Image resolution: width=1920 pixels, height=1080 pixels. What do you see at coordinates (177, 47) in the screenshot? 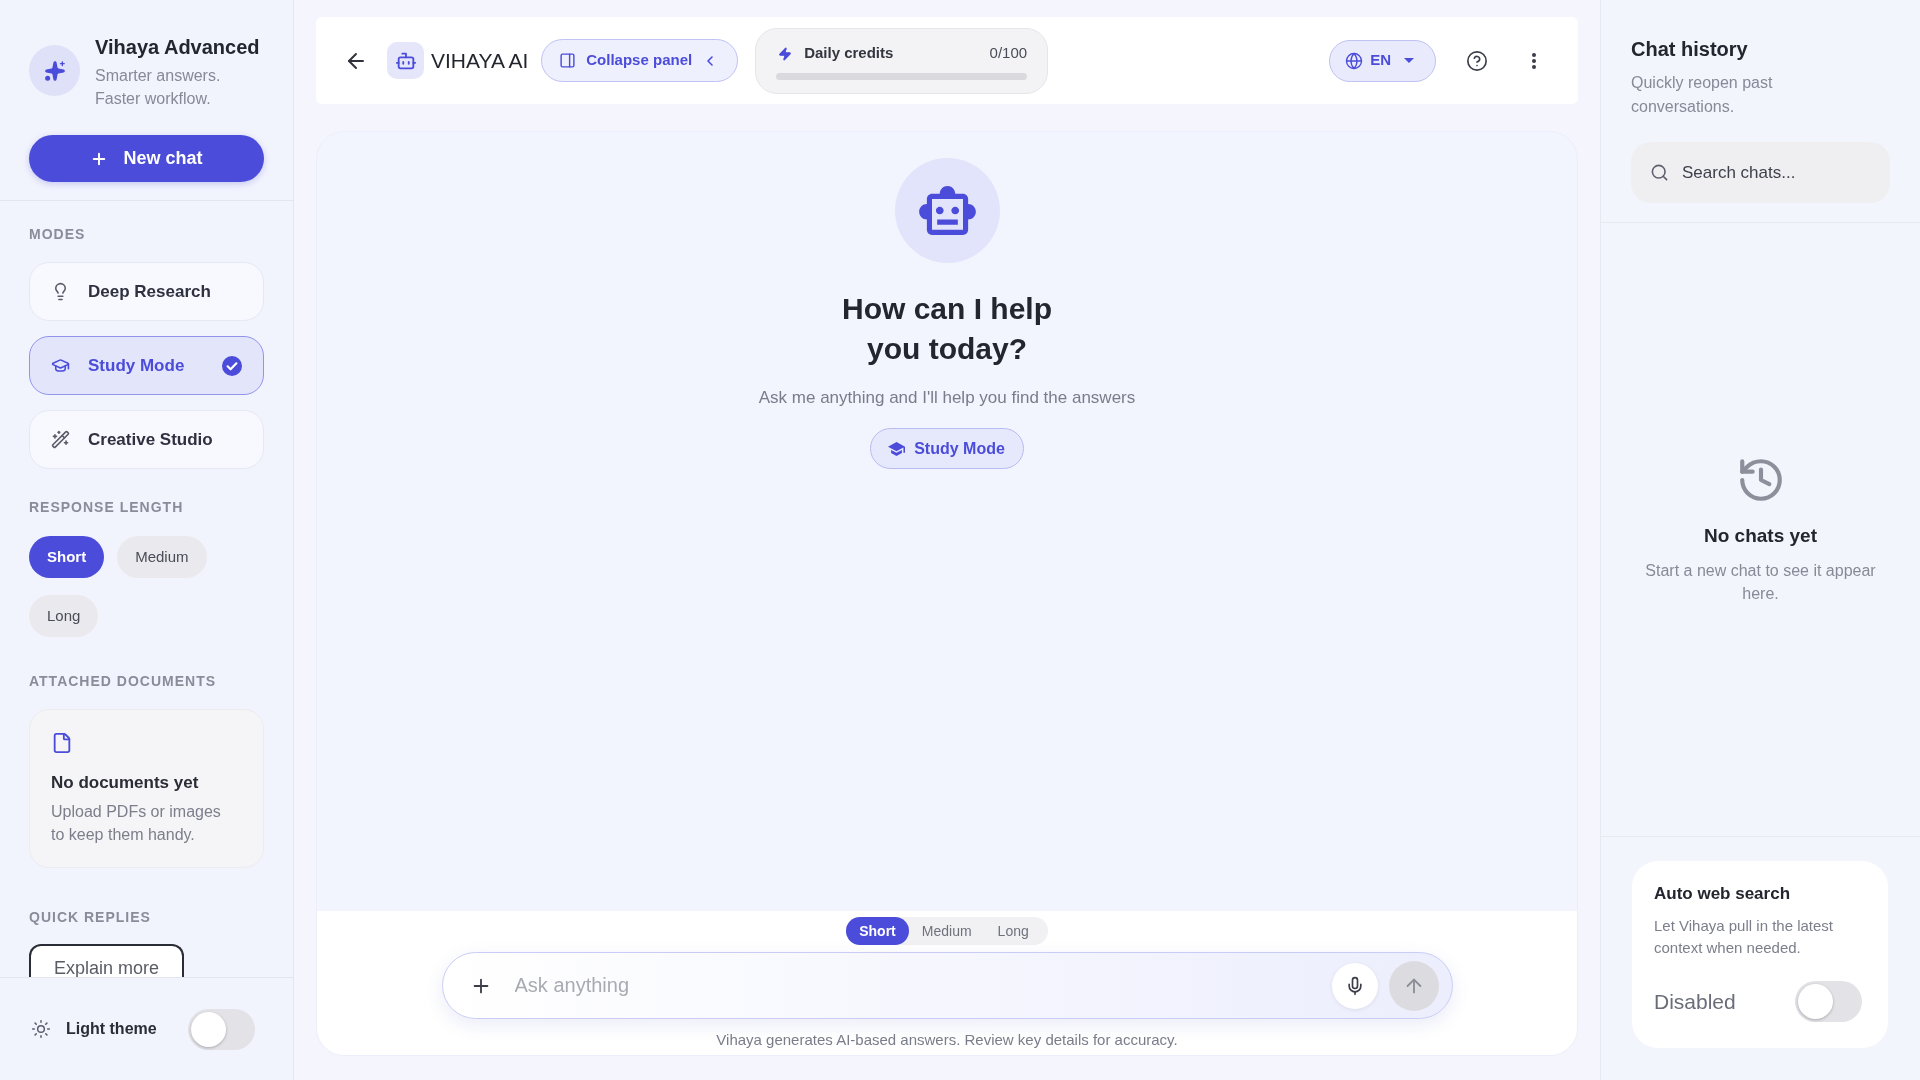
I see `brand-title: Vihaya Advanced` at bounding box center [177, 47].